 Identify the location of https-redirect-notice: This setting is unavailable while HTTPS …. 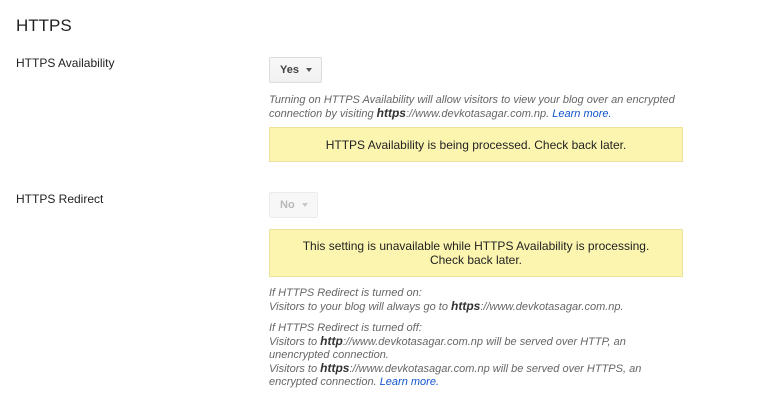
(476, 253).